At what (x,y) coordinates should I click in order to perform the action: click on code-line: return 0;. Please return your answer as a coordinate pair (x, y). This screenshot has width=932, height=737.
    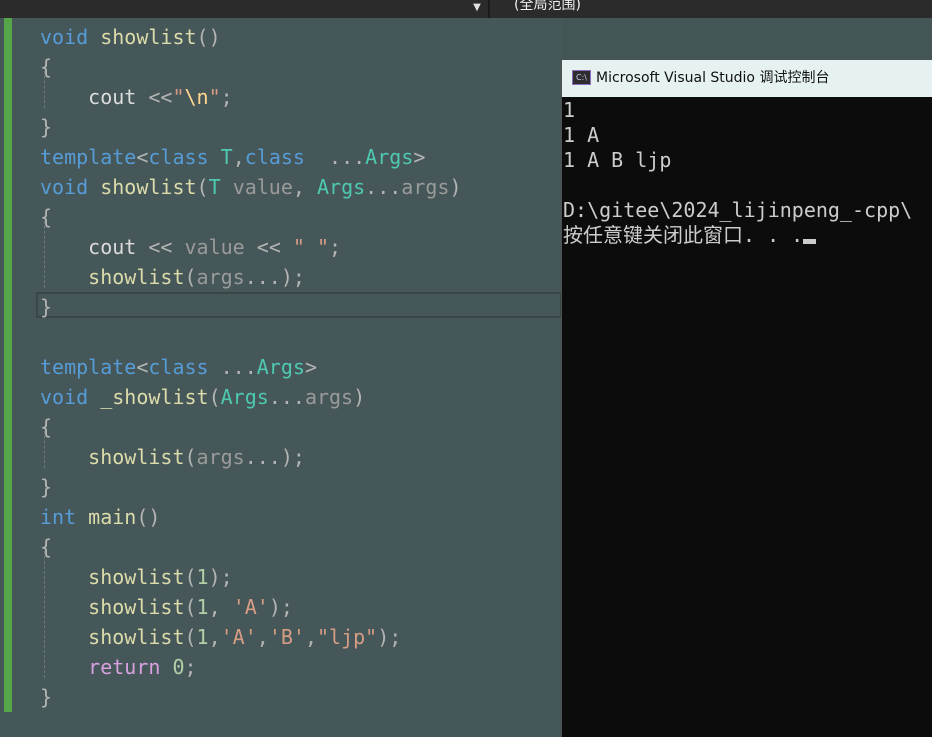
    Looking at the image, I should click on (118, 667).